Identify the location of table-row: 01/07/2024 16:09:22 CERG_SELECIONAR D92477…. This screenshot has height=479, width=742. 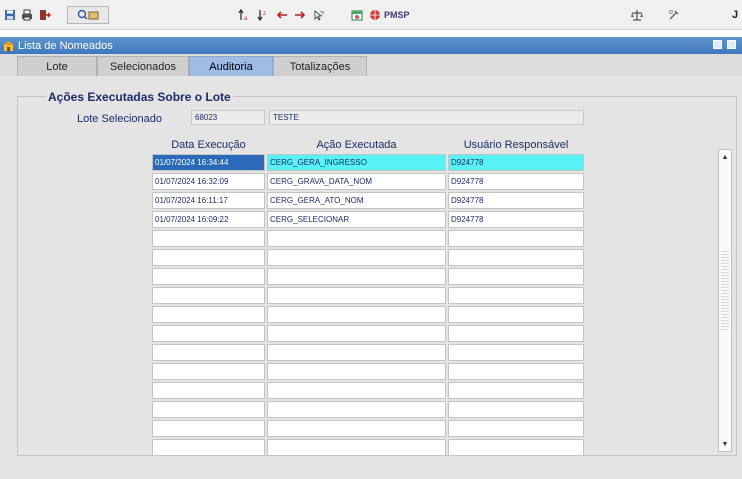
(368, 219).